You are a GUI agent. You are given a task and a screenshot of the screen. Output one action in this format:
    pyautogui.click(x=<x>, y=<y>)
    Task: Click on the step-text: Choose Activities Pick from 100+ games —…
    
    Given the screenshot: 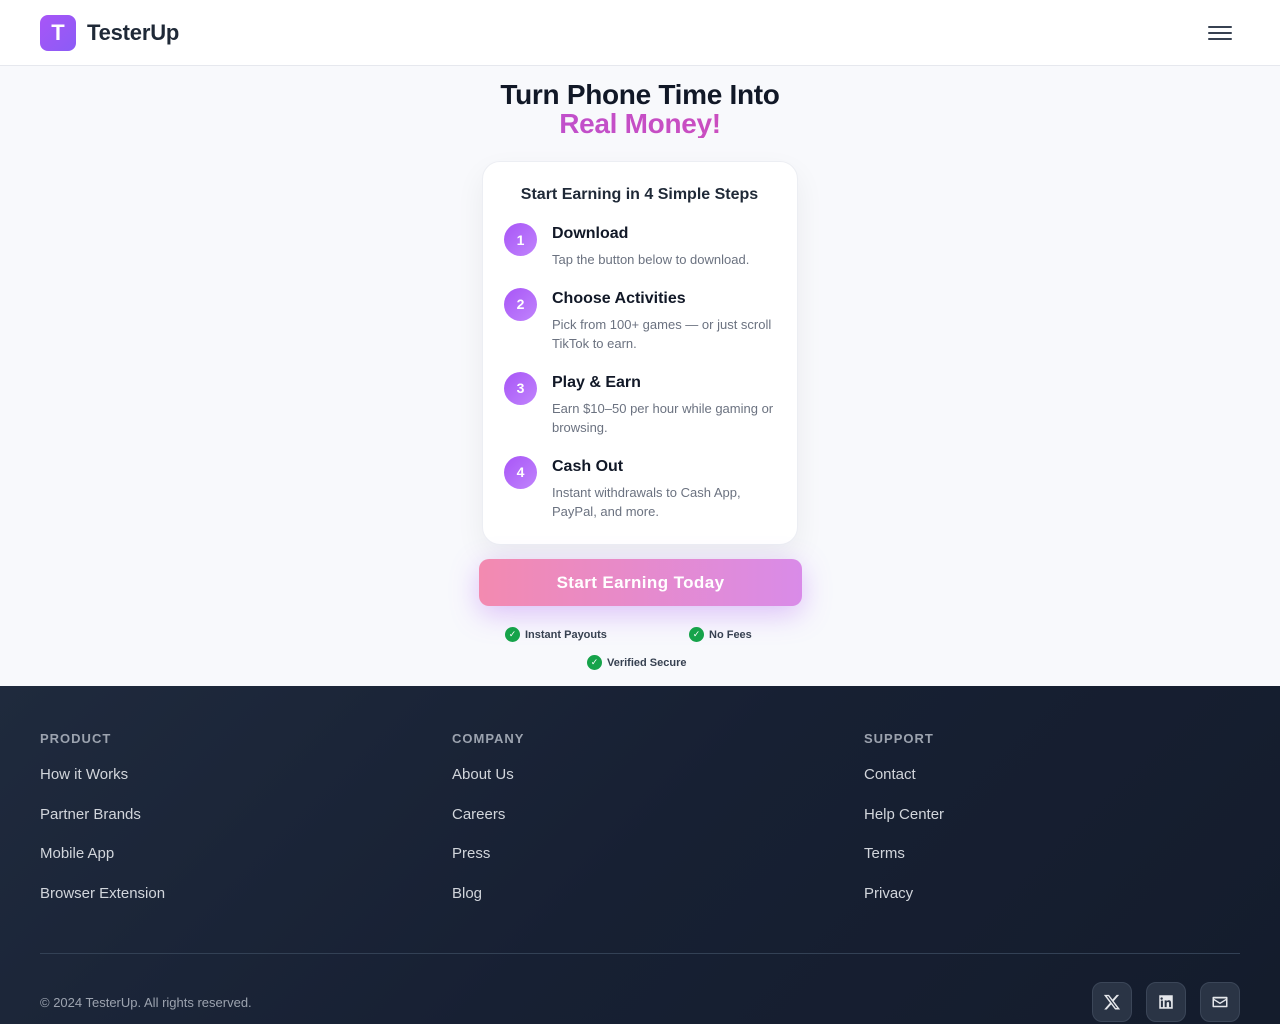 What is the action you would take?
    pyautogui.click(x=663, y=321)
    